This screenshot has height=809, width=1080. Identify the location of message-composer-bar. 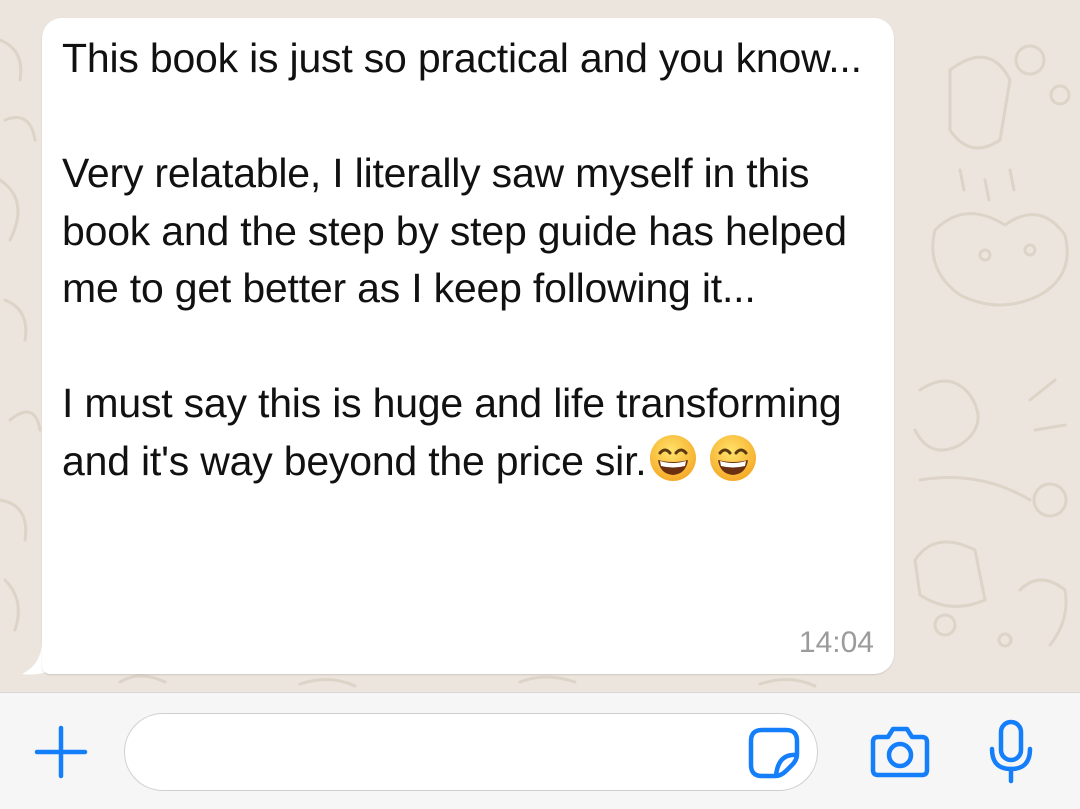
(540, 750).